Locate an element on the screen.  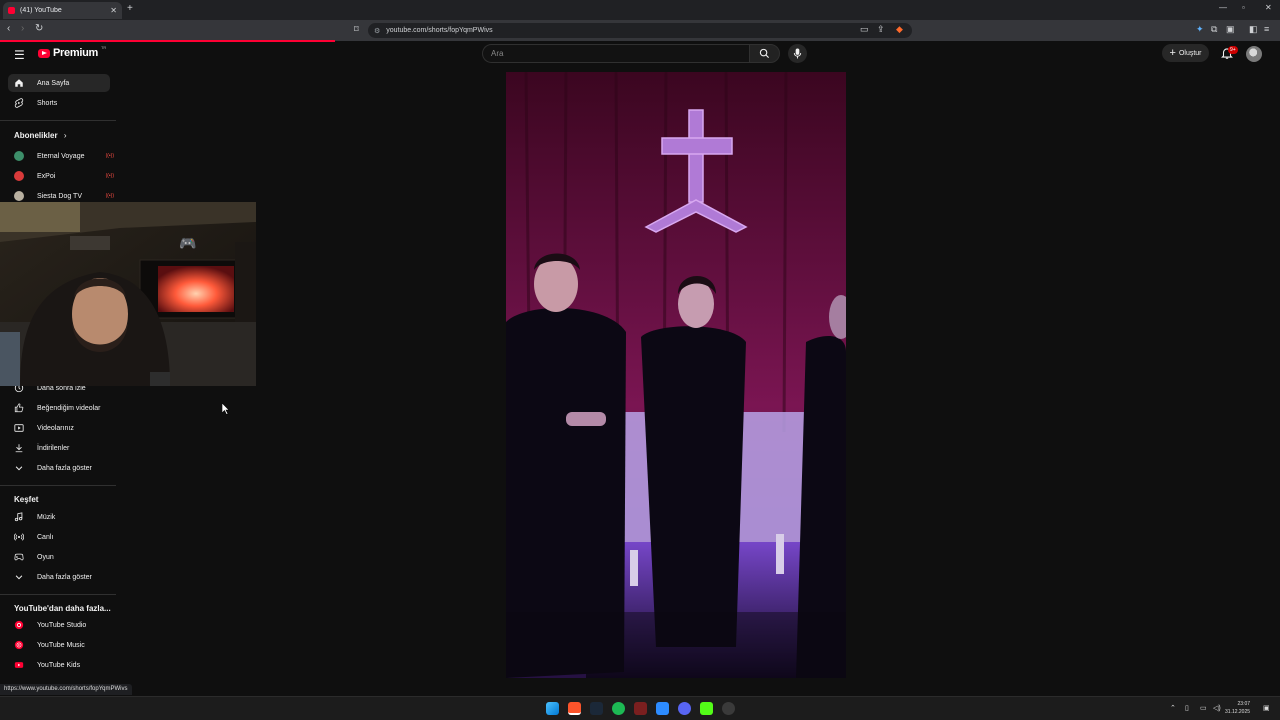
sidebar-item-downloads: İndirilenler is located at coordinates (59, 448).